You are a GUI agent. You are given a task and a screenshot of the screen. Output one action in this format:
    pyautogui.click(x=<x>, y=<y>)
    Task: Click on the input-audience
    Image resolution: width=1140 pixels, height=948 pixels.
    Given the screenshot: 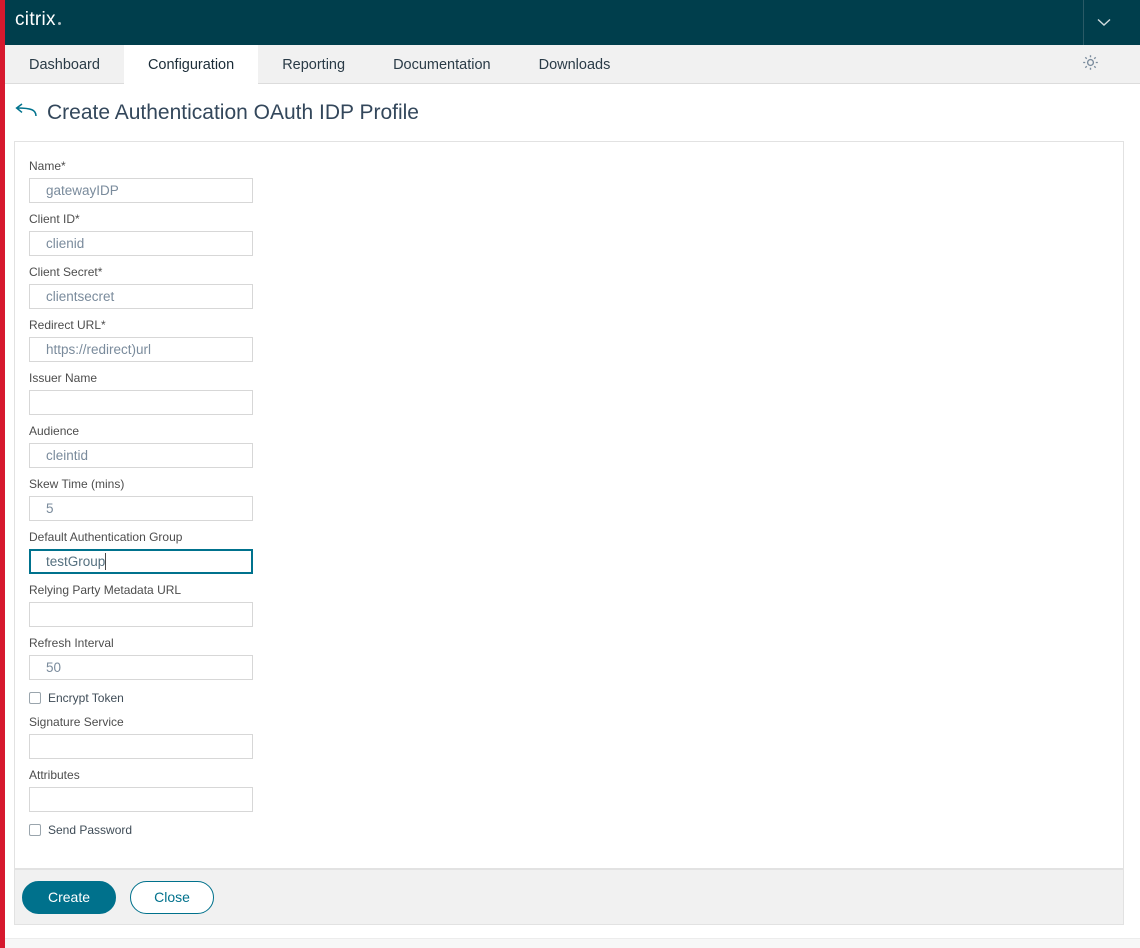 What is the action you would take?
    pyautogui.click(x=141, y=455)
    